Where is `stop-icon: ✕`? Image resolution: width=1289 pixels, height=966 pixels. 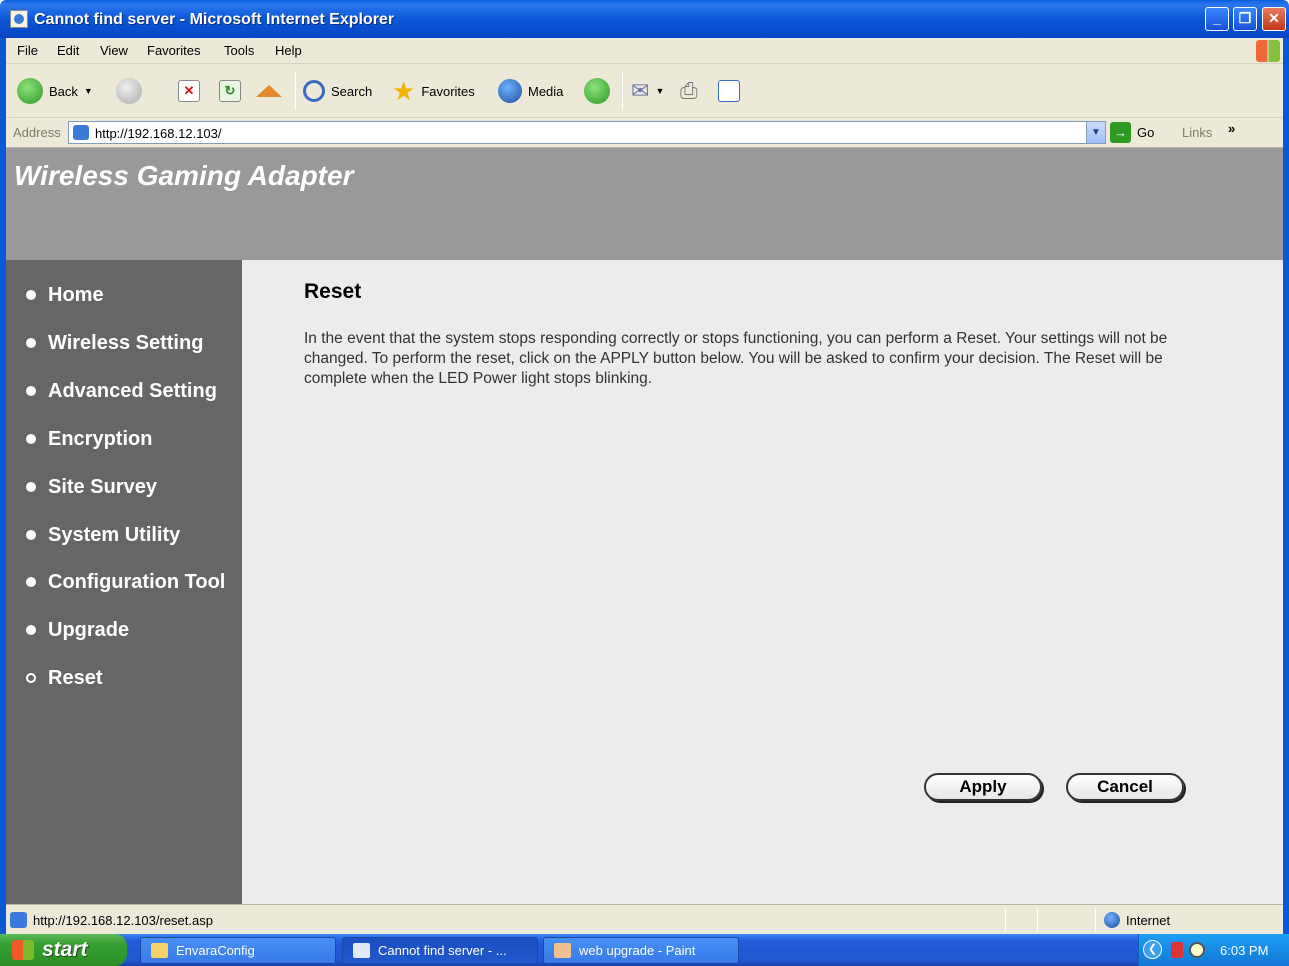 stop-icon: ✕ is located at coordinates (189, 91).